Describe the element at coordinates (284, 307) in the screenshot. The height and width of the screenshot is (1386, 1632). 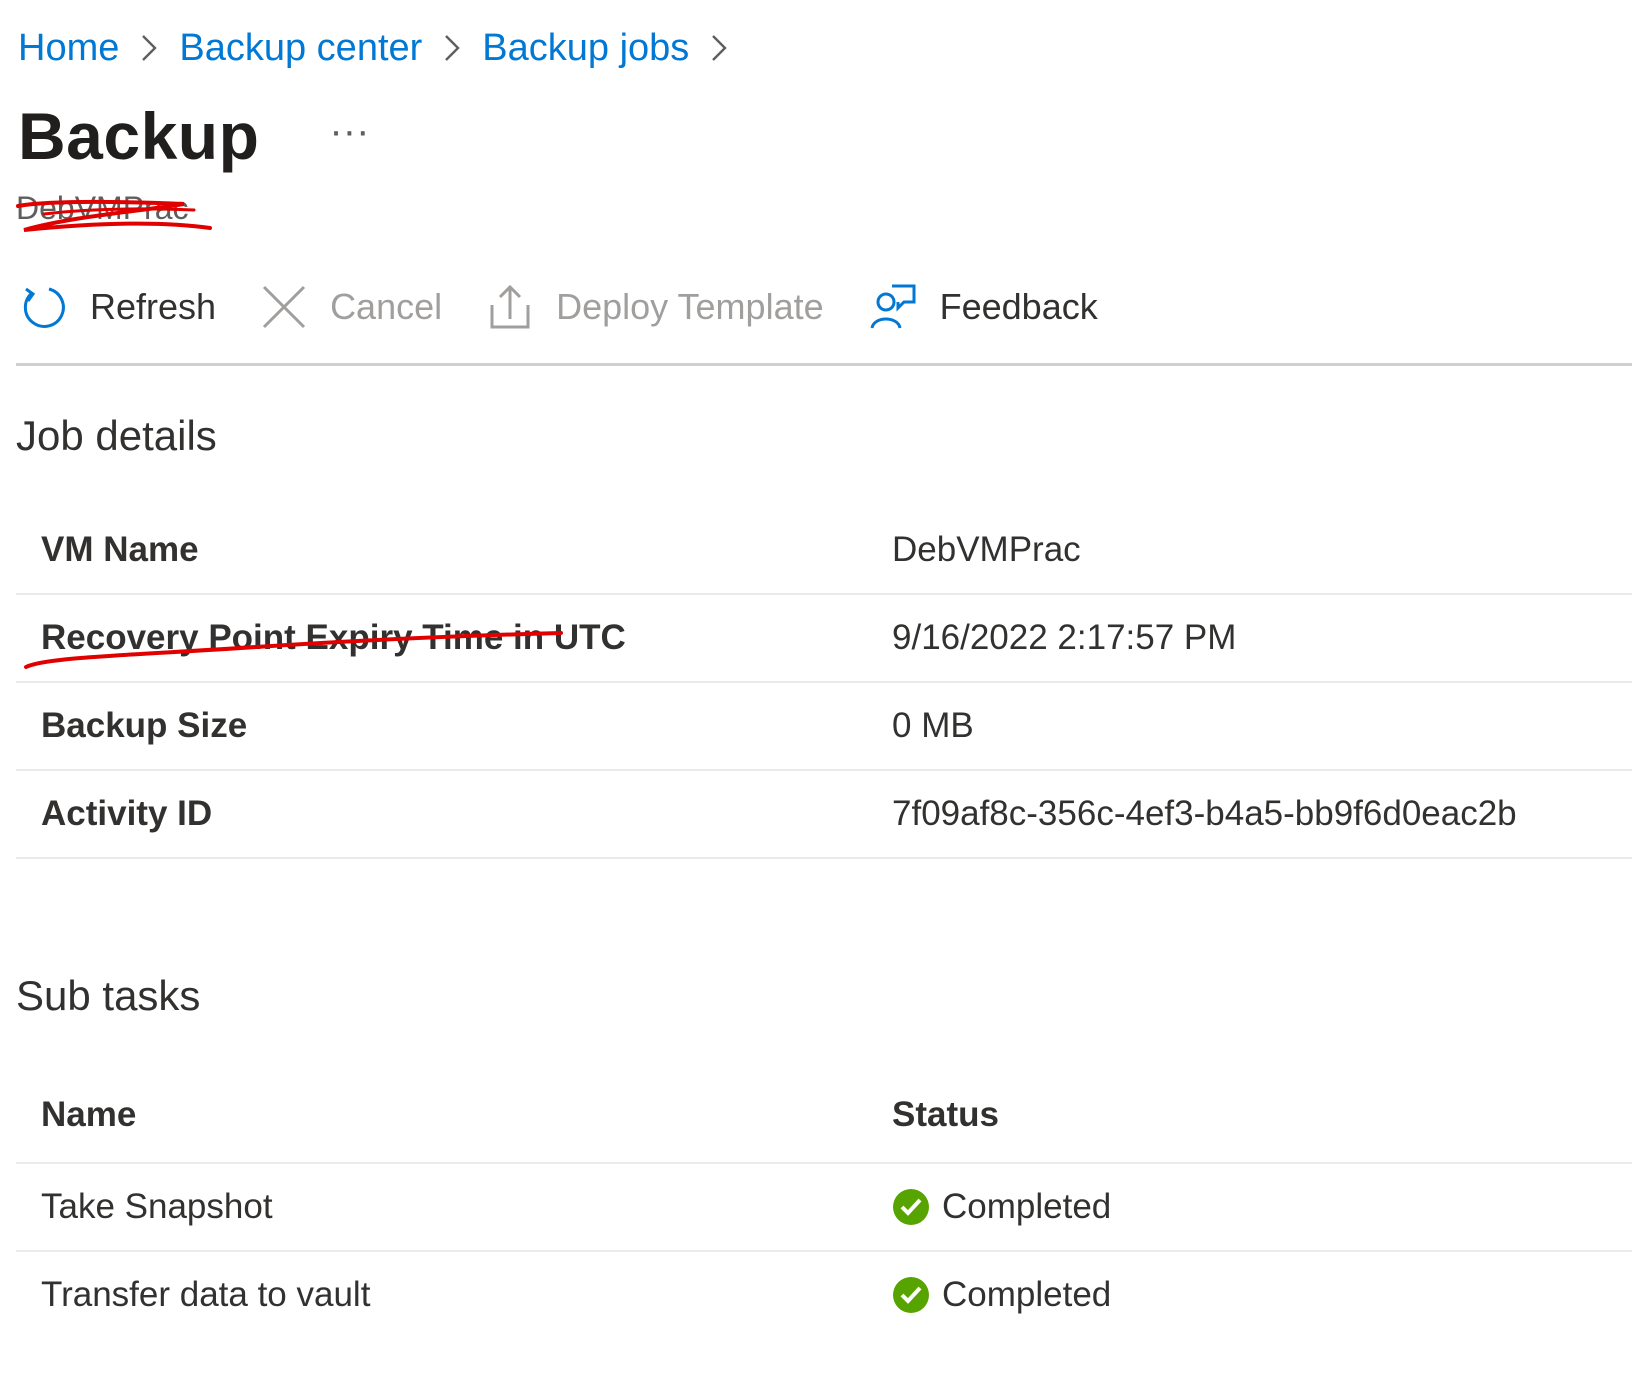
I see `close-icon` at that location.